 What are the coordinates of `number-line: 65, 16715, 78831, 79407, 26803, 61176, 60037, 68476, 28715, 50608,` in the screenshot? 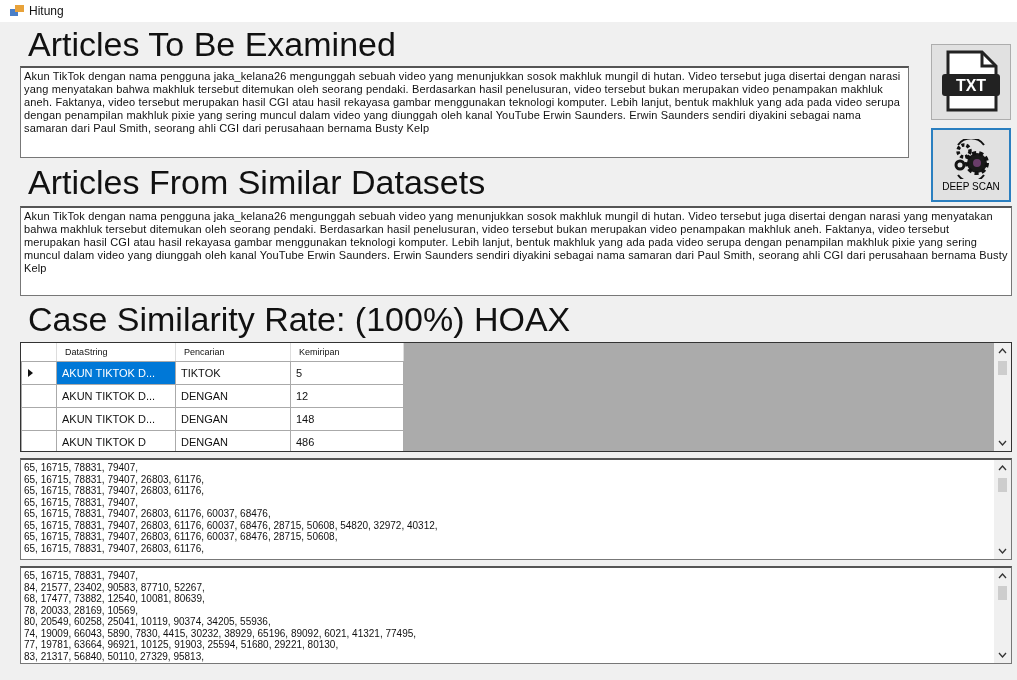 It's located at (181, 537).